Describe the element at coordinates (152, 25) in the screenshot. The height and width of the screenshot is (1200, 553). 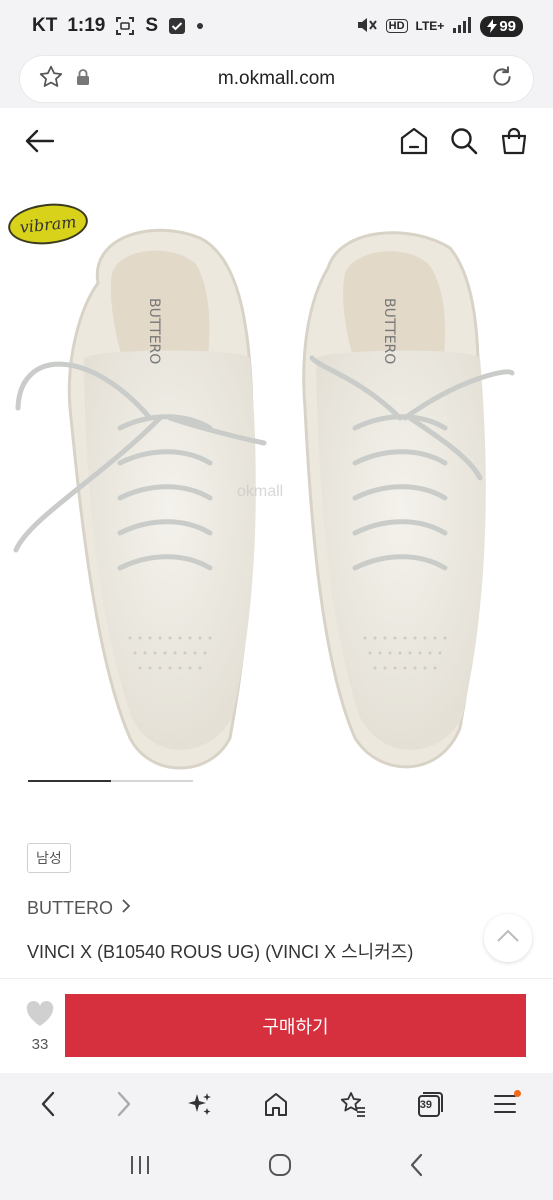
I see `s-app-icon: S` at that location.